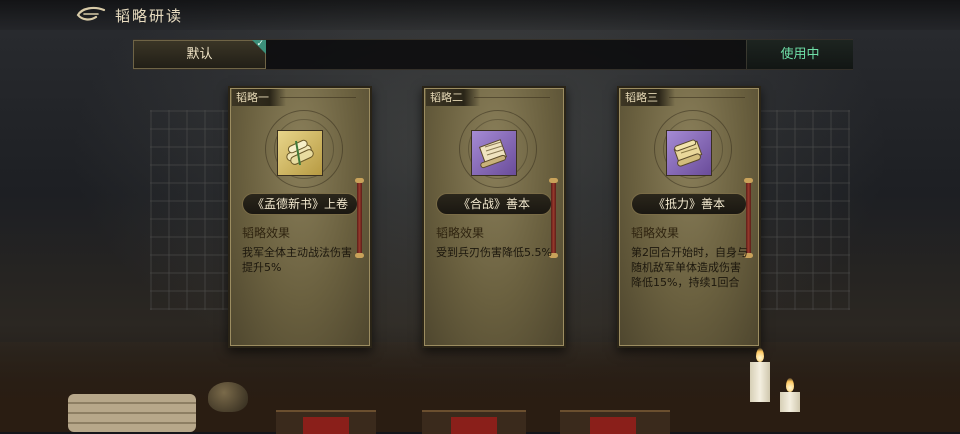 The image size is (960, 434). Describe the element at coordinates (494, 252) in the screenshot. I see `effect-description: 受到兵刃伤害降低5.5%` at that location.